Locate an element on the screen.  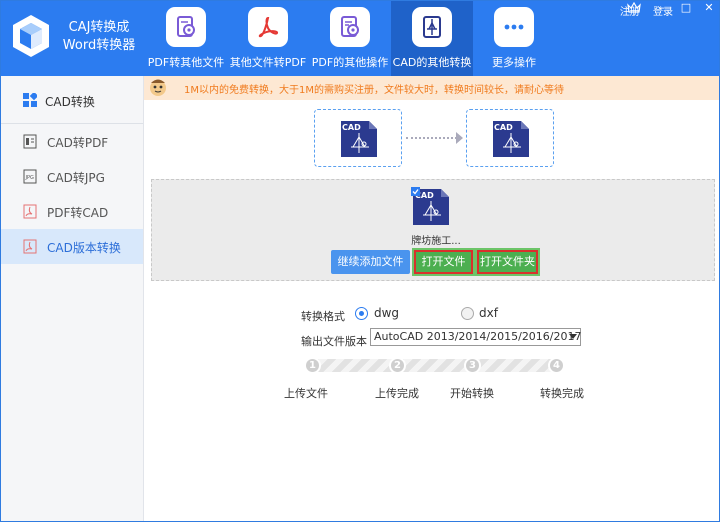
step-1-marker: 1 is located at coordinates (312, 365).